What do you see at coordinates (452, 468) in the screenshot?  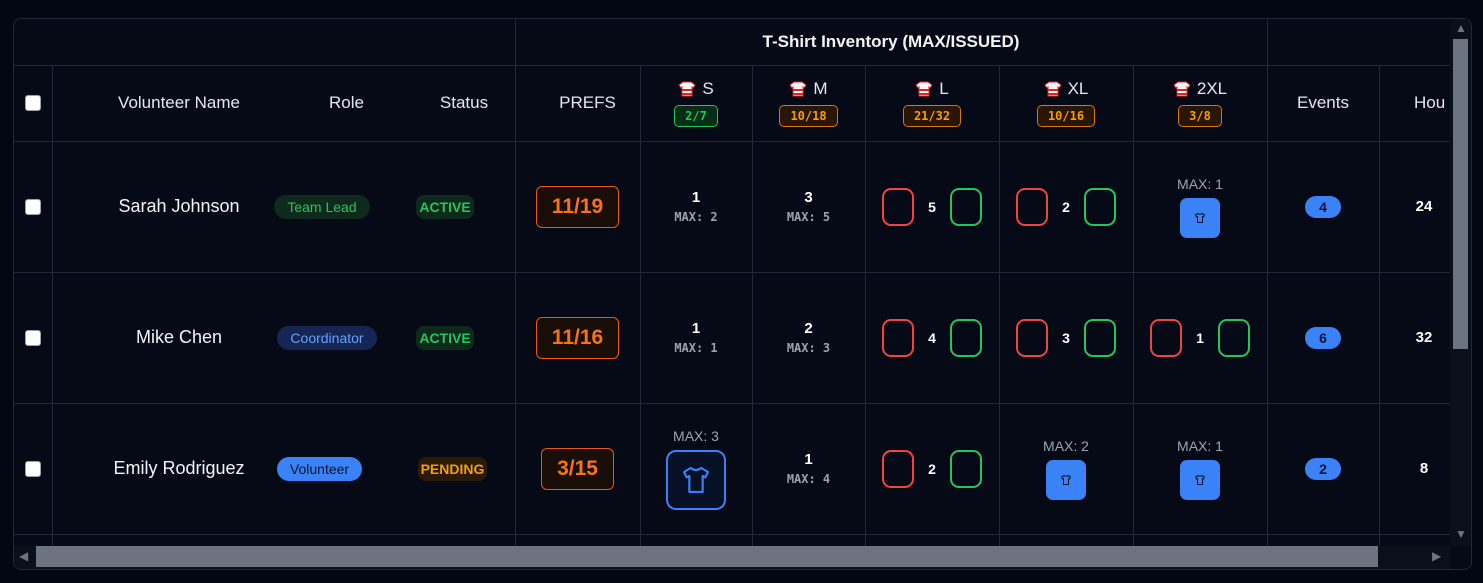 I see `status-badge: PENDING` at bounding box center [452, 468].